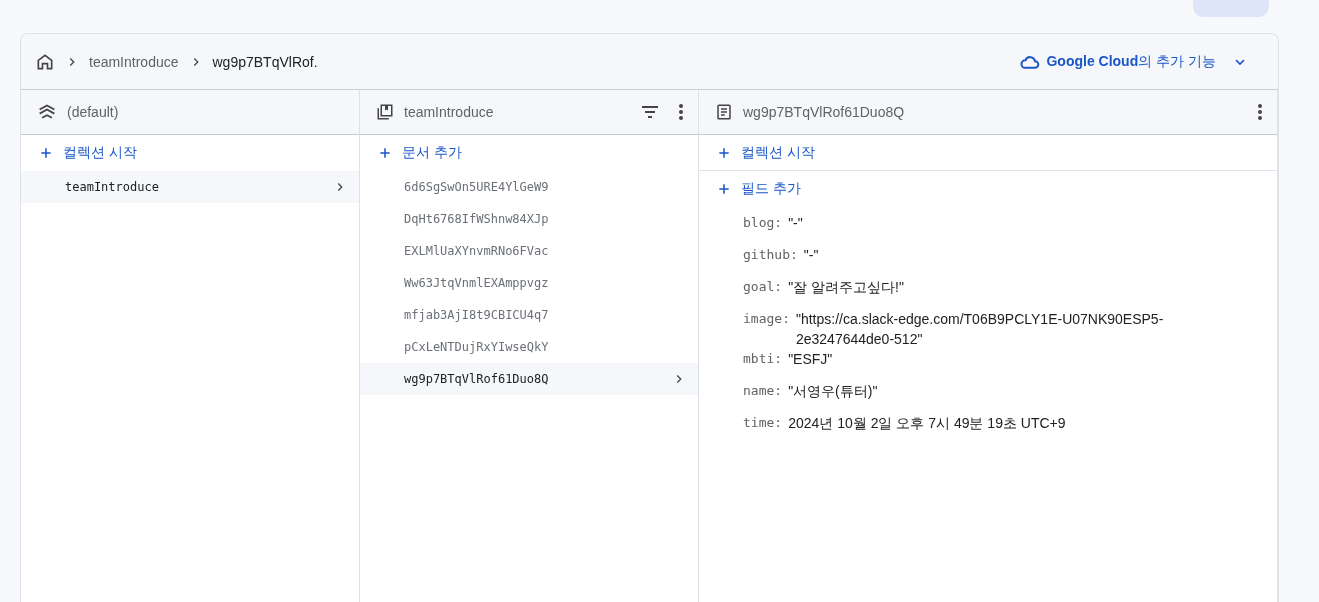  I want to click on column-title: (default), so click(93, 112).